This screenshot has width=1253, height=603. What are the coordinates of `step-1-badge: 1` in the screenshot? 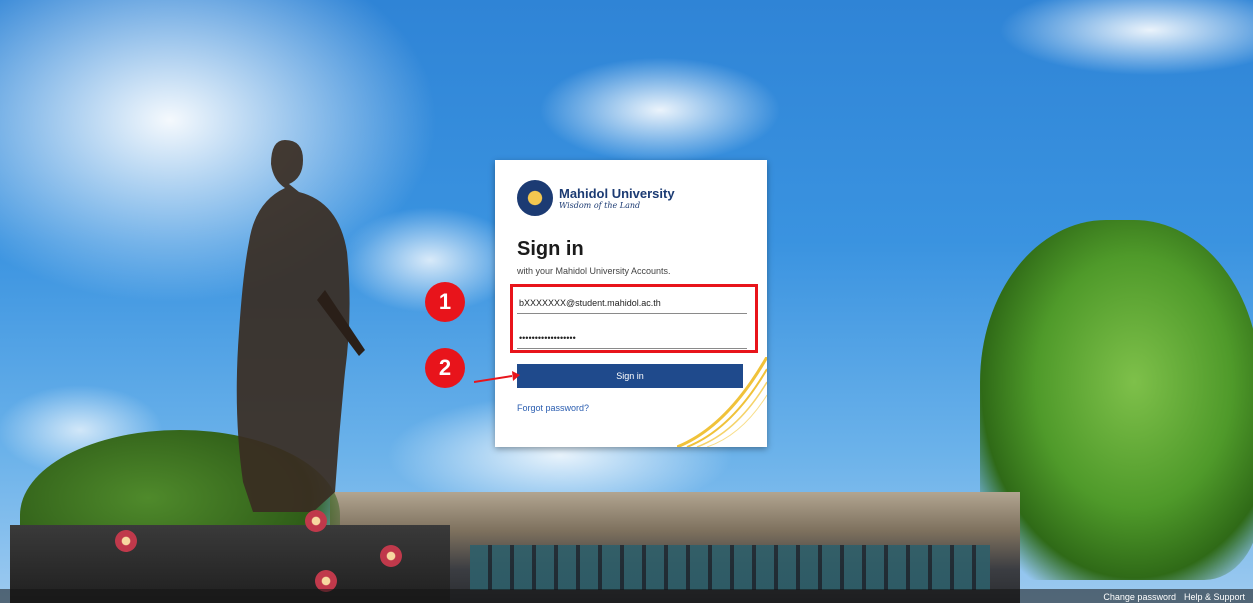 It's located at (445, 302).